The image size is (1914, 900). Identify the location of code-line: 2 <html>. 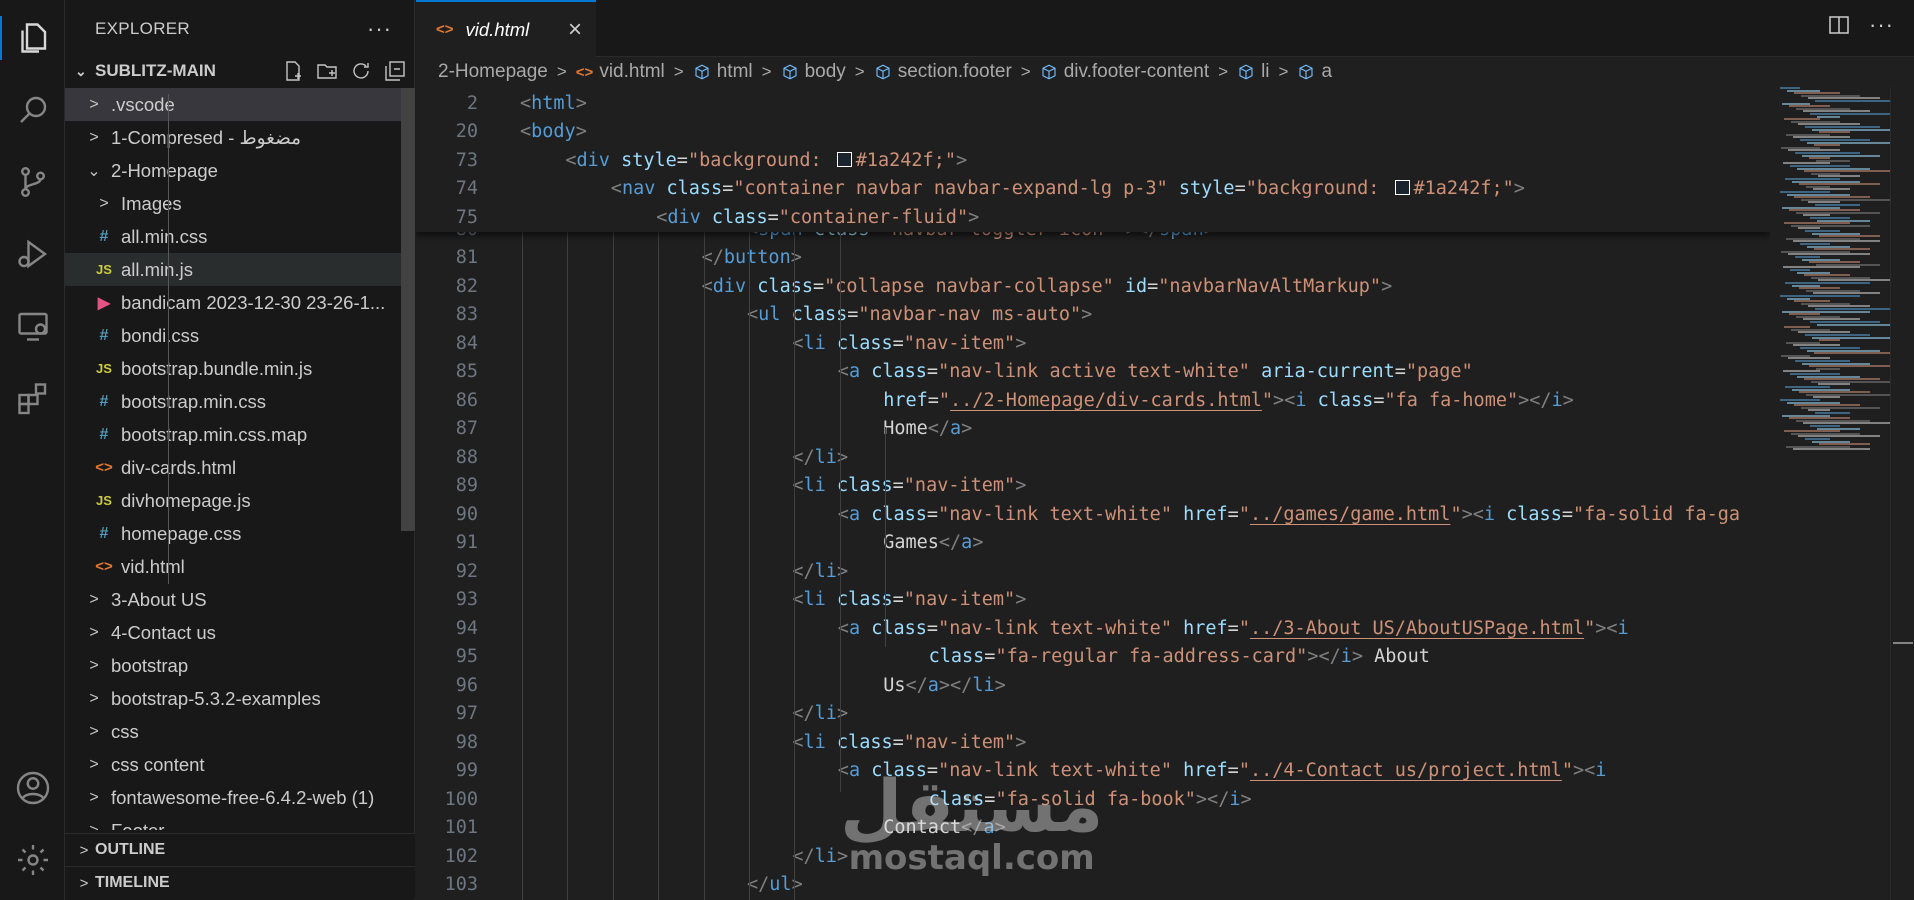
(1093, 103).